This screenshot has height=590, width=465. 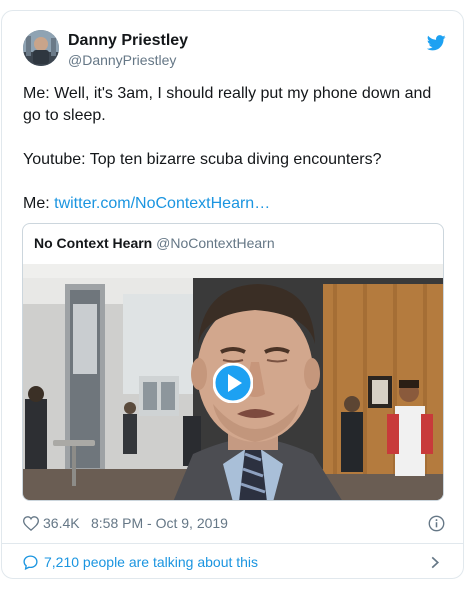 I want to click on avatar, so click(x=41, y=48).